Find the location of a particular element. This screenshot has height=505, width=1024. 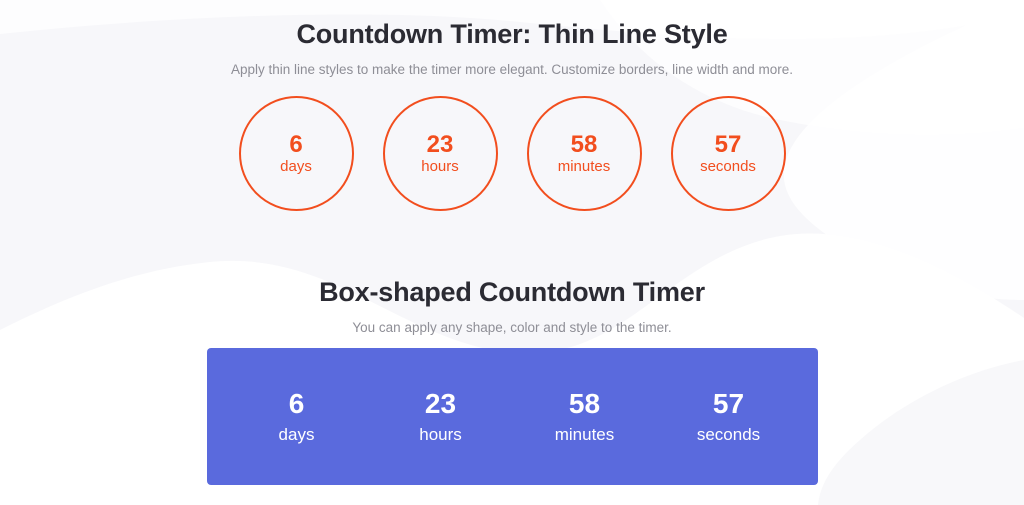

section-thin-line: Countdown Timer: Thin Line Style is located at coordinates (512, 34).